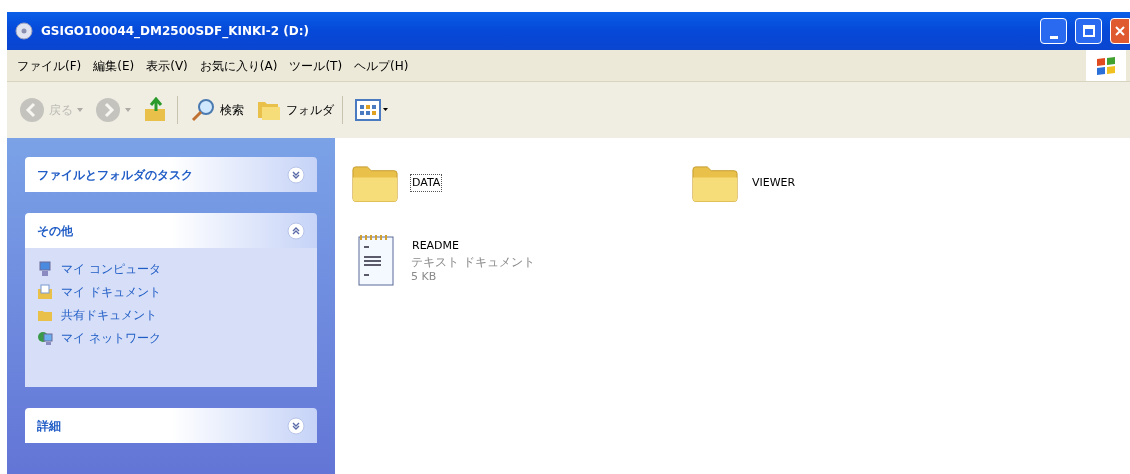  I want to click on task-link: マイ ドキュメント, so click(111, 292).